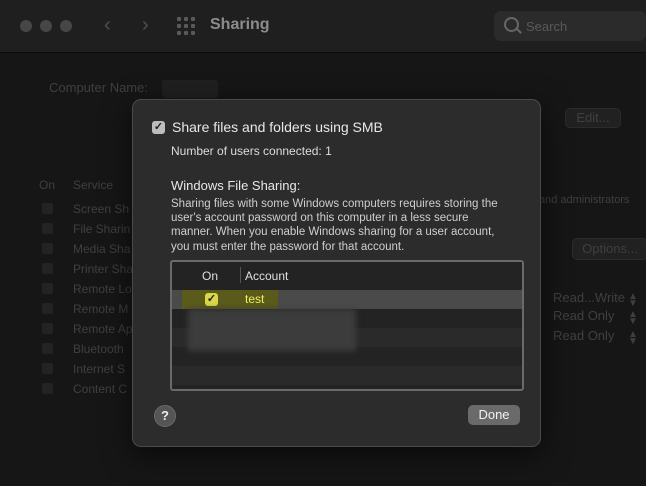  Describe the element at coordinates (266, 276) in the screenshot. I see `column-header-account: Account` at that location.